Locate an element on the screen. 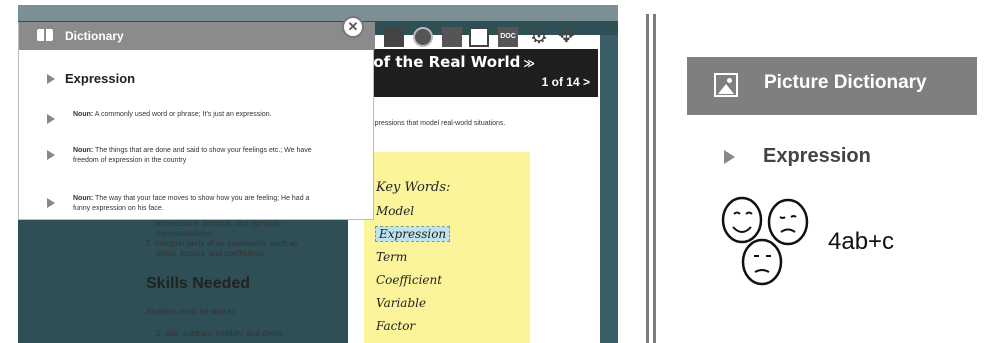 This screenshot has width=990, height=343. dictionary-title: Dictionary is located at coordinates (94, 36).